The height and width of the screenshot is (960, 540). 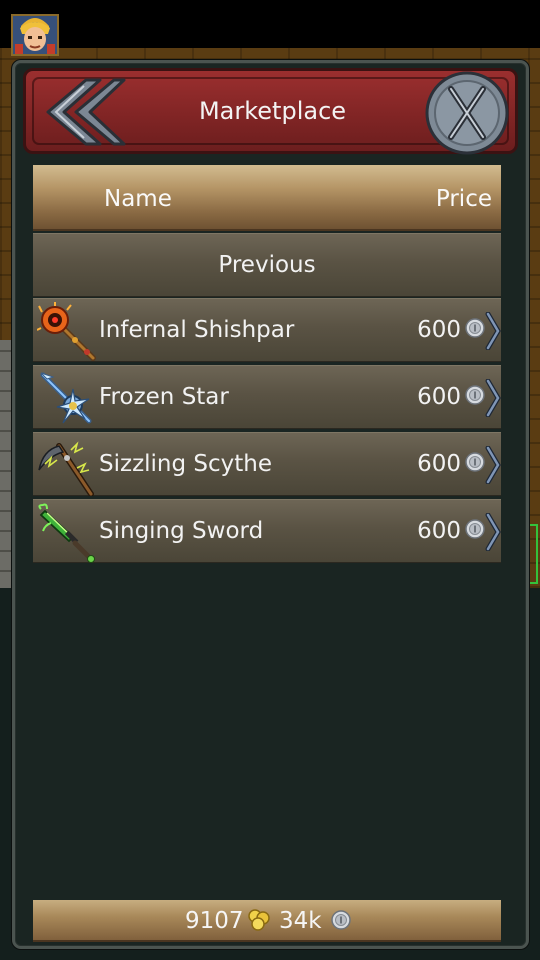 I want to click on item-name: Frozen Star, so click(x=164, y=397).